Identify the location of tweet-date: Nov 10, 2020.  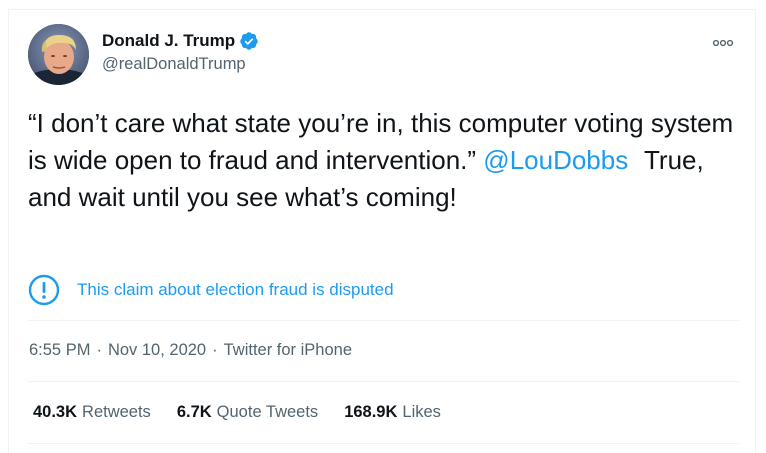
(157, 350).